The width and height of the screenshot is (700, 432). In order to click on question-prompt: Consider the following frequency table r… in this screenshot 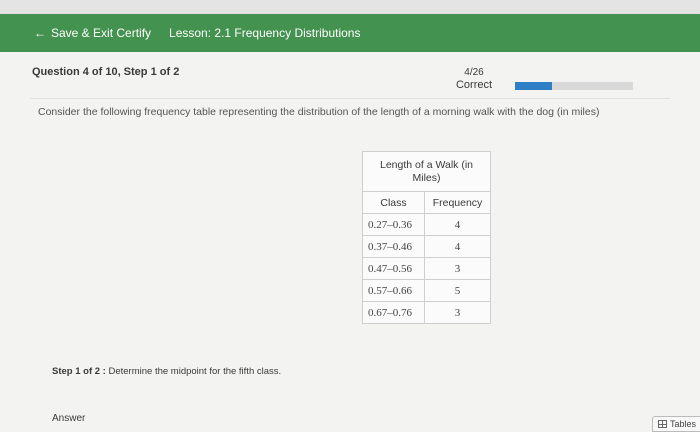, I will do `click(319, 112)`.